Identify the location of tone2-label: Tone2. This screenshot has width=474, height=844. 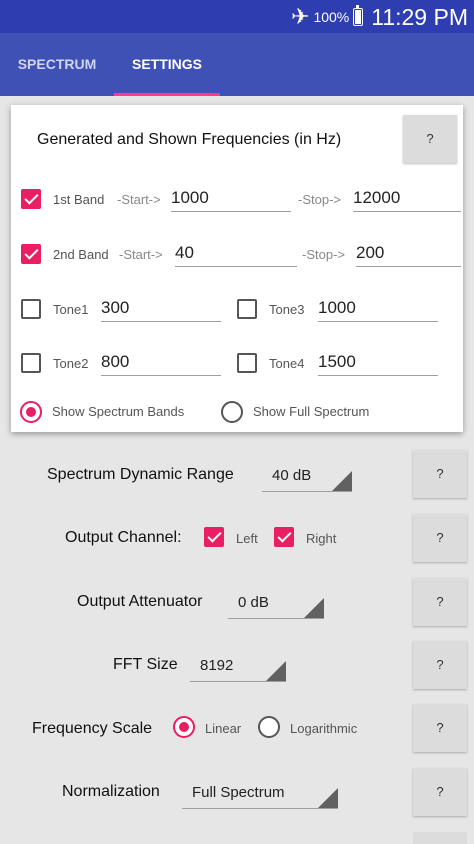
(71, 363).